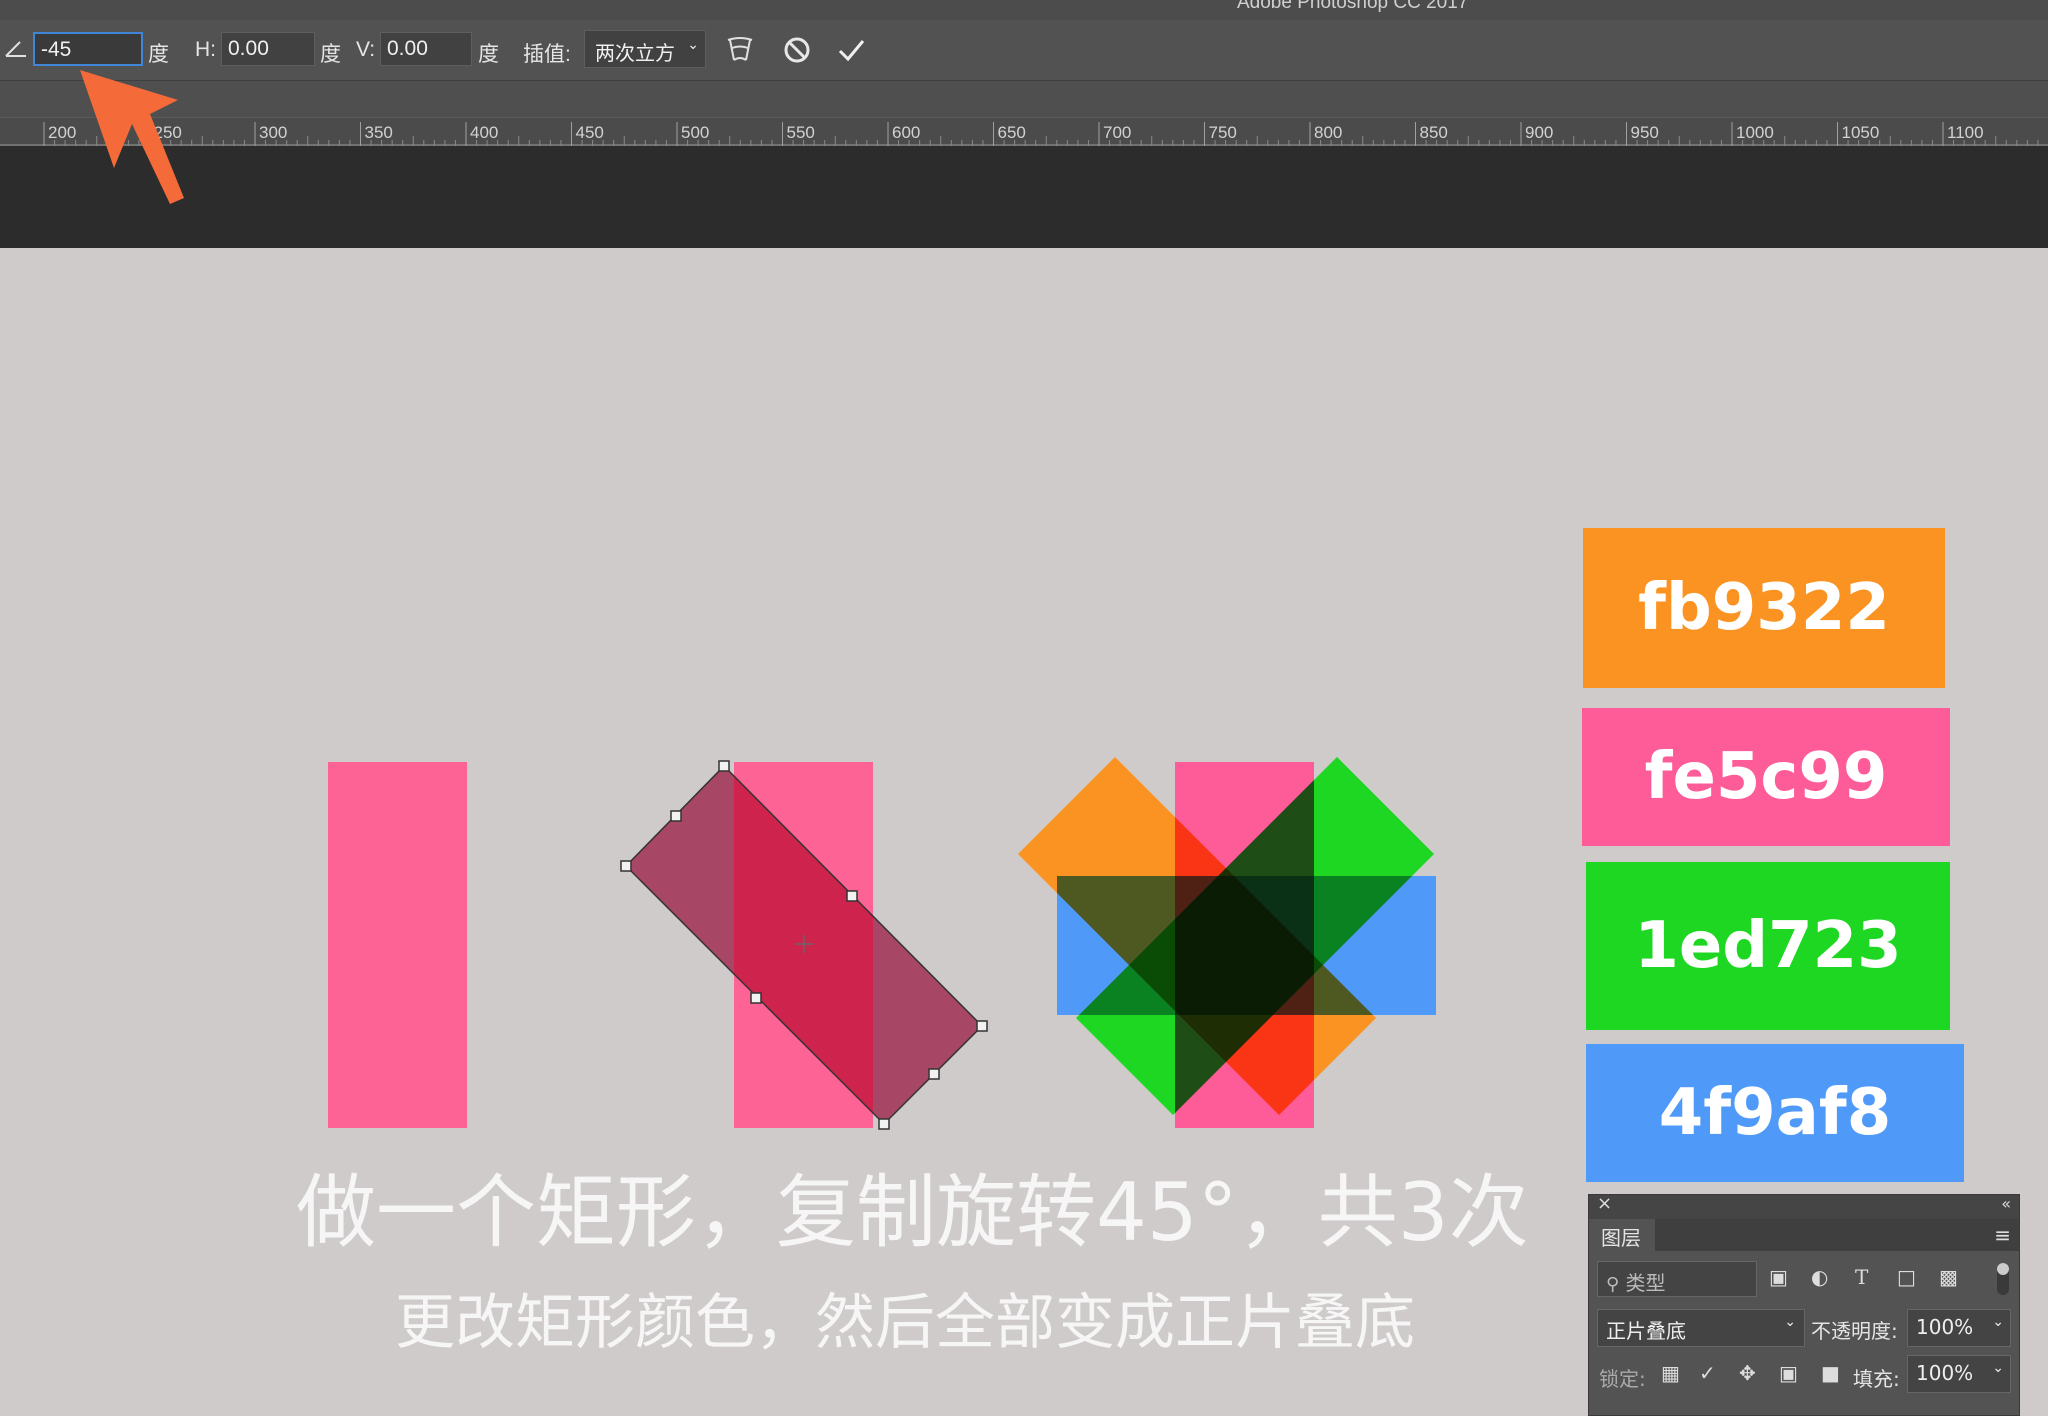  What do you see at coordinates (1819, 1277) in the screenshot?
I see `adjustment-filter-icon: ◐` at bounding box center [1819, 1277].